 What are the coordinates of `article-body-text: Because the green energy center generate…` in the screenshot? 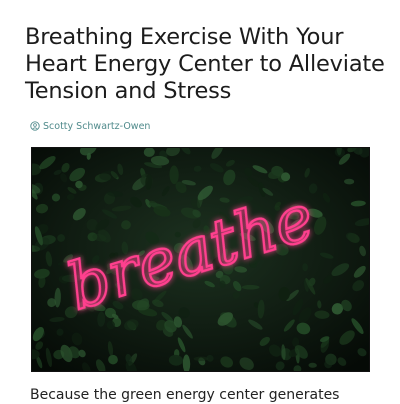 It's located at (185, 395).